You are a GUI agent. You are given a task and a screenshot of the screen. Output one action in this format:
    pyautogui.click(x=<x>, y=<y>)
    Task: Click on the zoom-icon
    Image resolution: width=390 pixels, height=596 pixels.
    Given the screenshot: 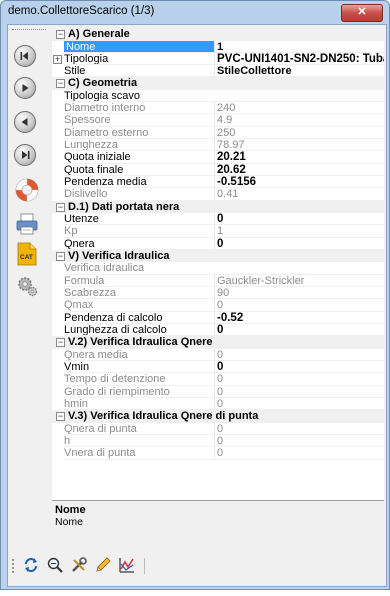 What is the action you would take?
    pyautogui.click(x=55, y=565)
    